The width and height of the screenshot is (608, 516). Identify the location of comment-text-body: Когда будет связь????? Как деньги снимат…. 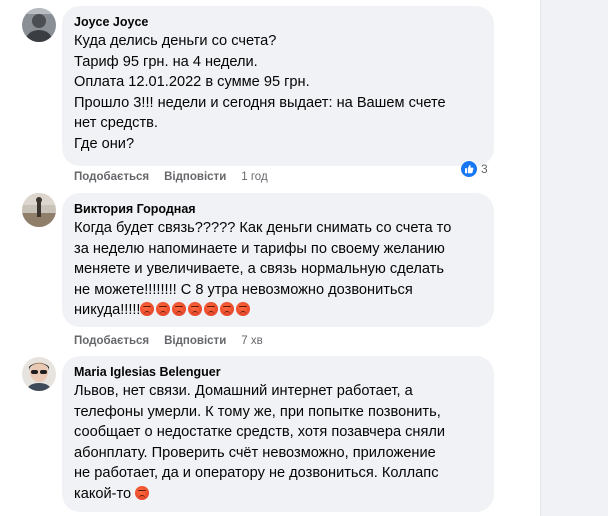
(263, 269).